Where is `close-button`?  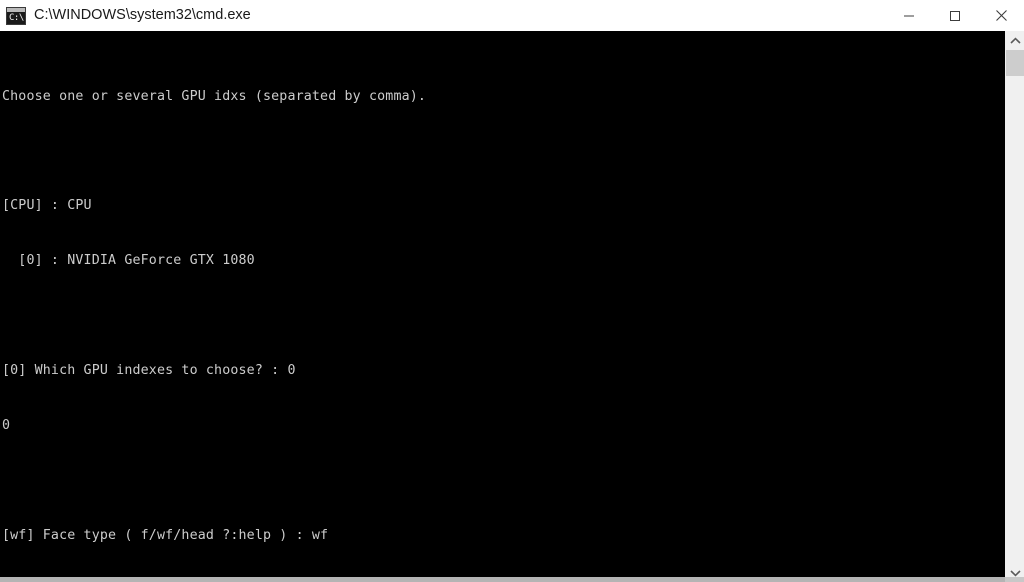 close-button is located at coordinates (1001, 15).